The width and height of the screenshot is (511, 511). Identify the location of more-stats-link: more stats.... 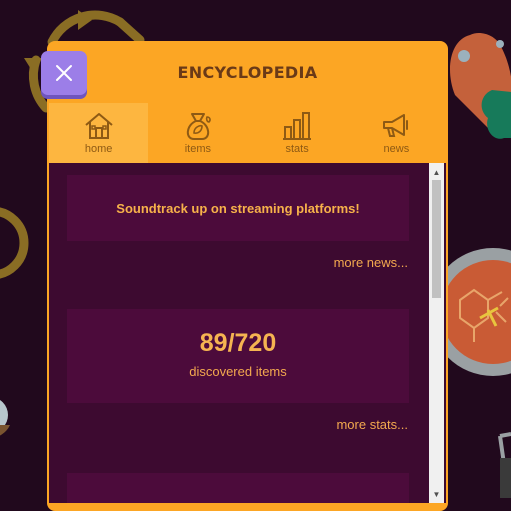
(372, 424).